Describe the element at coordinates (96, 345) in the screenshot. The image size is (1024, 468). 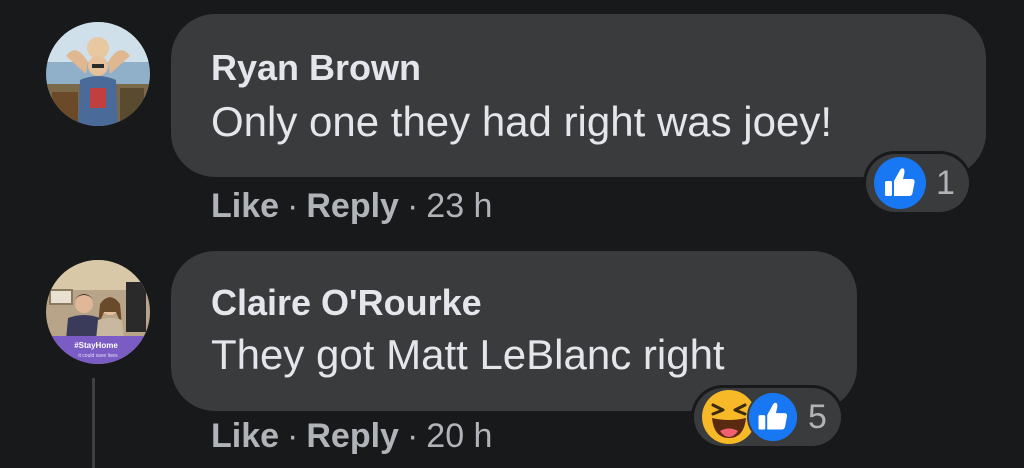
I see `avatar-frame-title: #StayHome` at that location.